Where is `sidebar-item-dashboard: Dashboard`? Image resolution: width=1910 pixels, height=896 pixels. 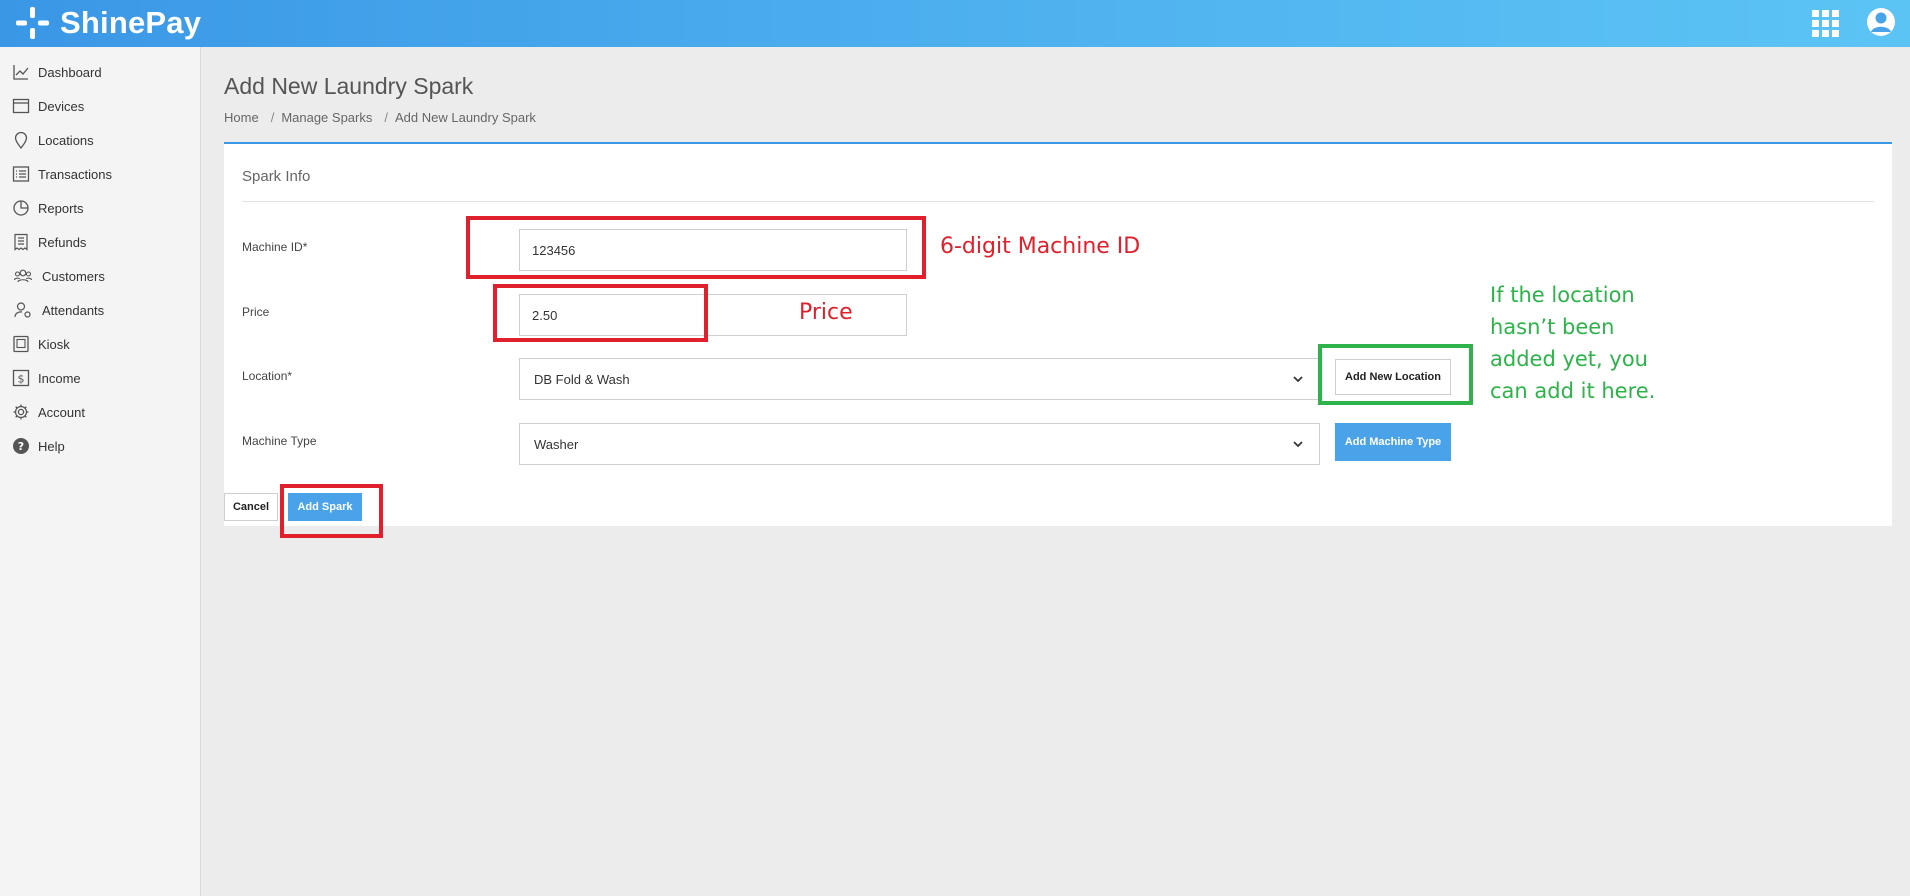 sidebar-item-dashboard: Dashboard is located at coordinates (100, 72).